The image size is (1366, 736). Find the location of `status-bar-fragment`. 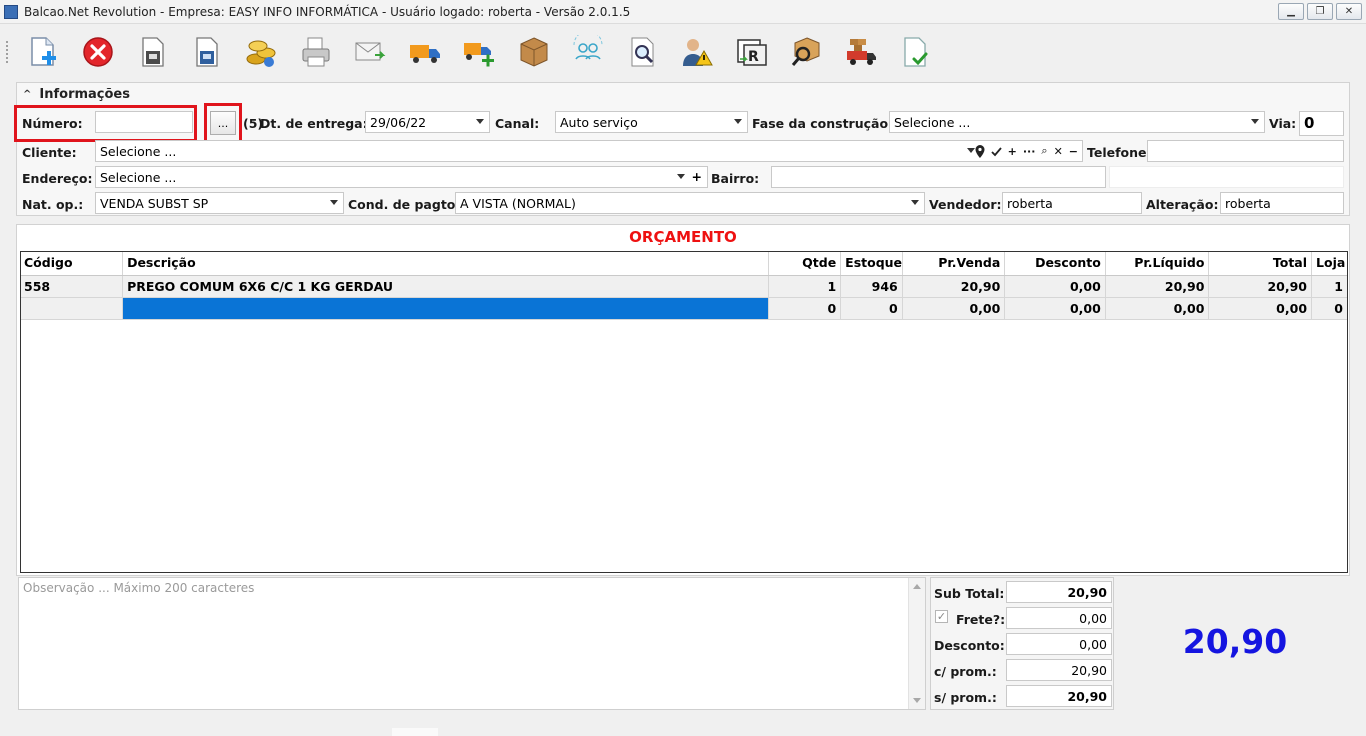

status-bar-fragment is located at coordinates (415, 732).